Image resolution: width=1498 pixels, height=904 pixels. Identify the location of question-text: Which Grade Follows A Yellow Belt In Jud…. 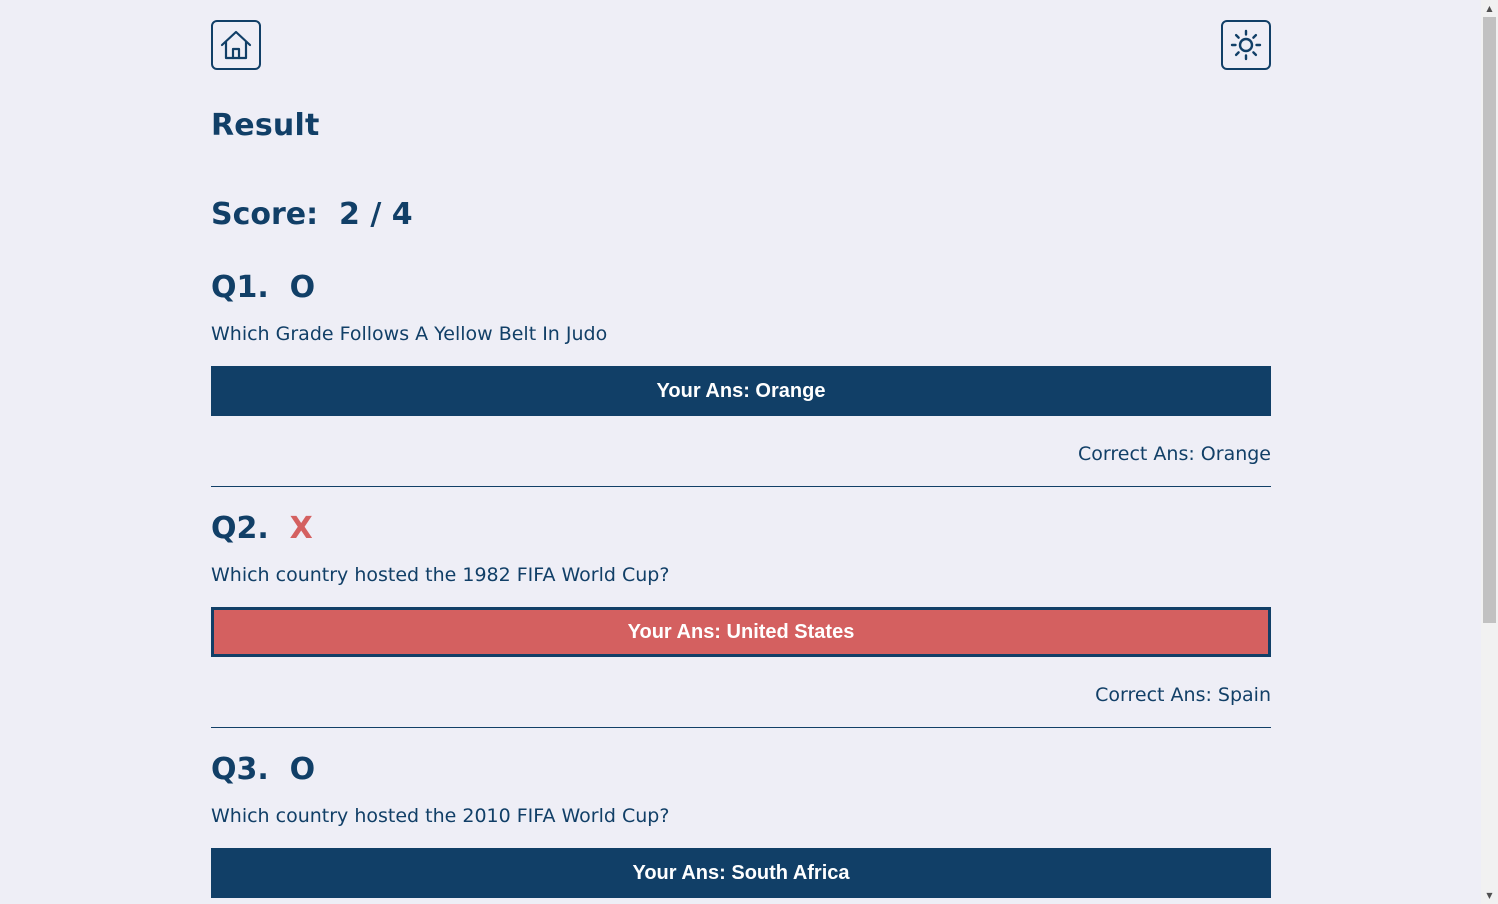
(409, 334).